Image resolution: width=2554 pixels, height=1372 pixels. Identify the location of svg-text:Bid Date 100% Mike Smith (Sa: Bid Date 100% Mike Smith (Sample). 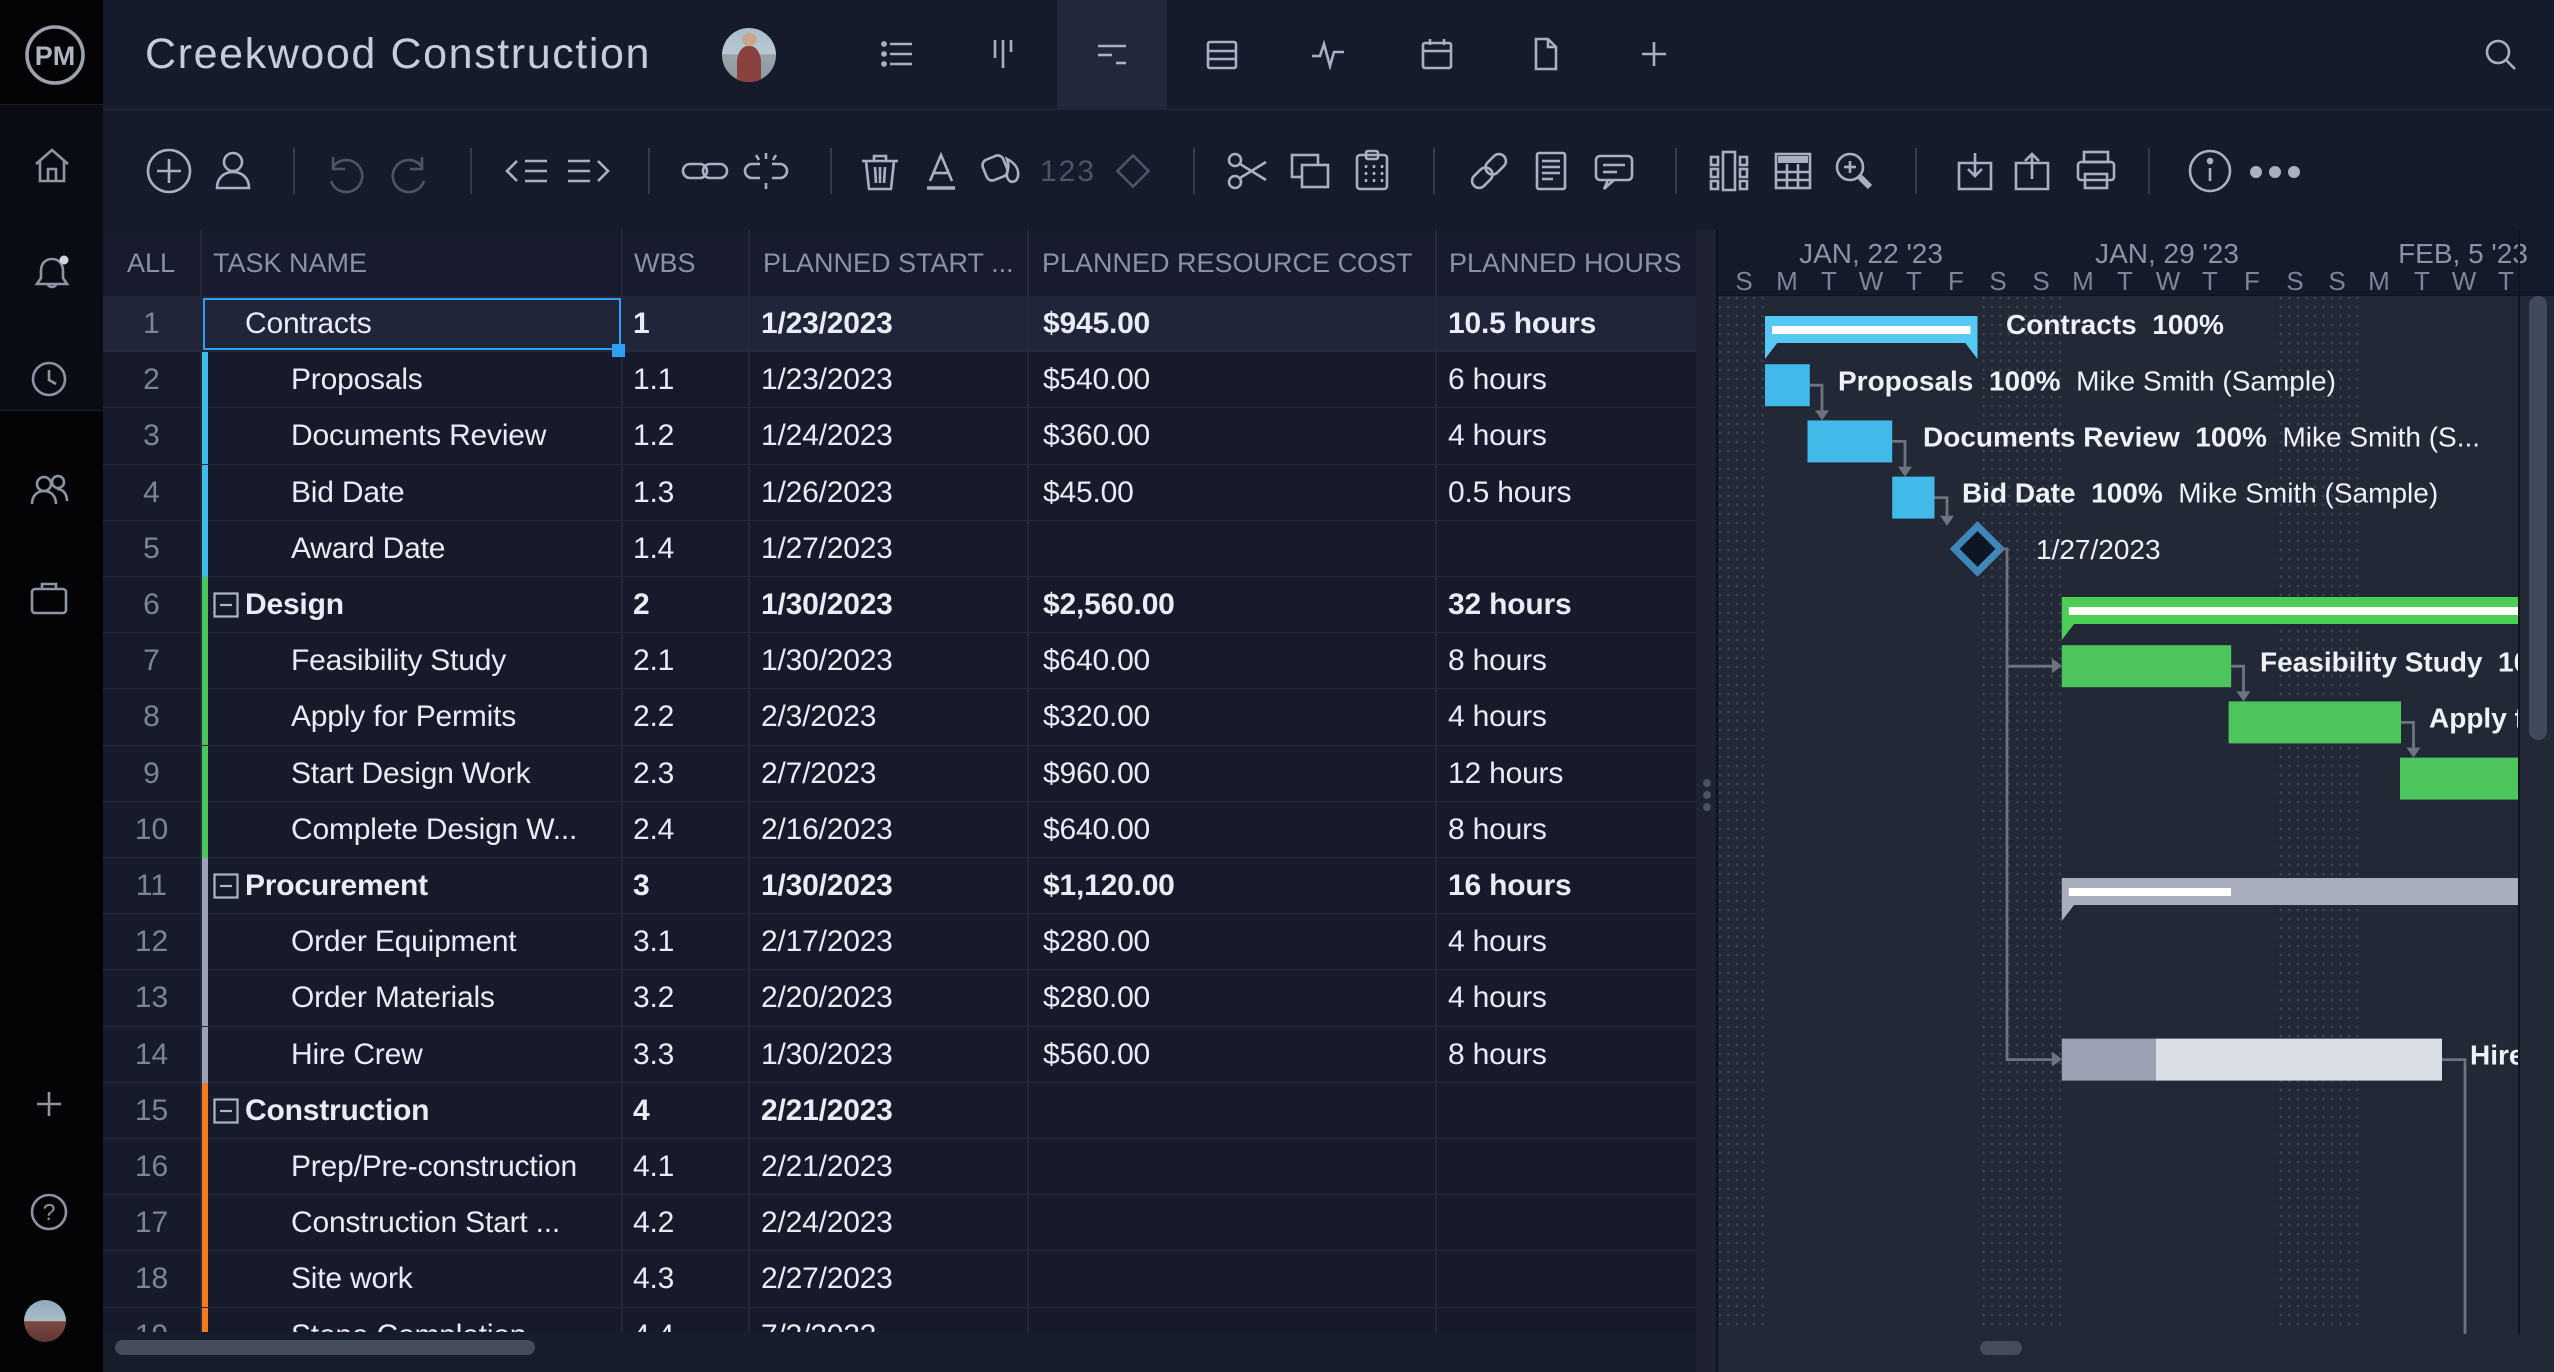
(2200, 493).